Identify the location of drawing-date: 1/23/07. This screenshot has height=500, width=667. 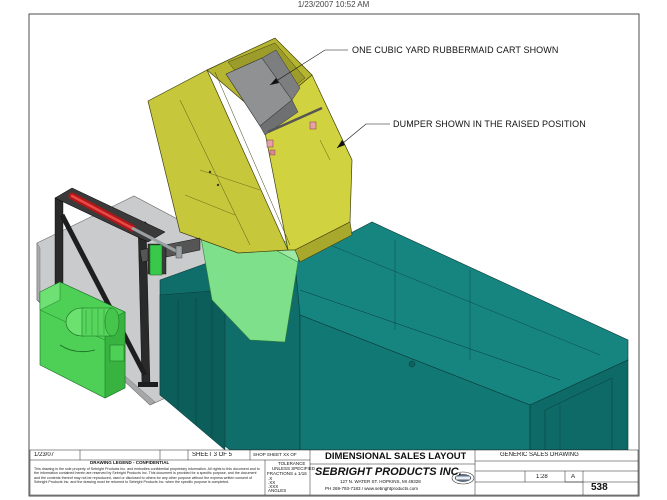
(44, 455).